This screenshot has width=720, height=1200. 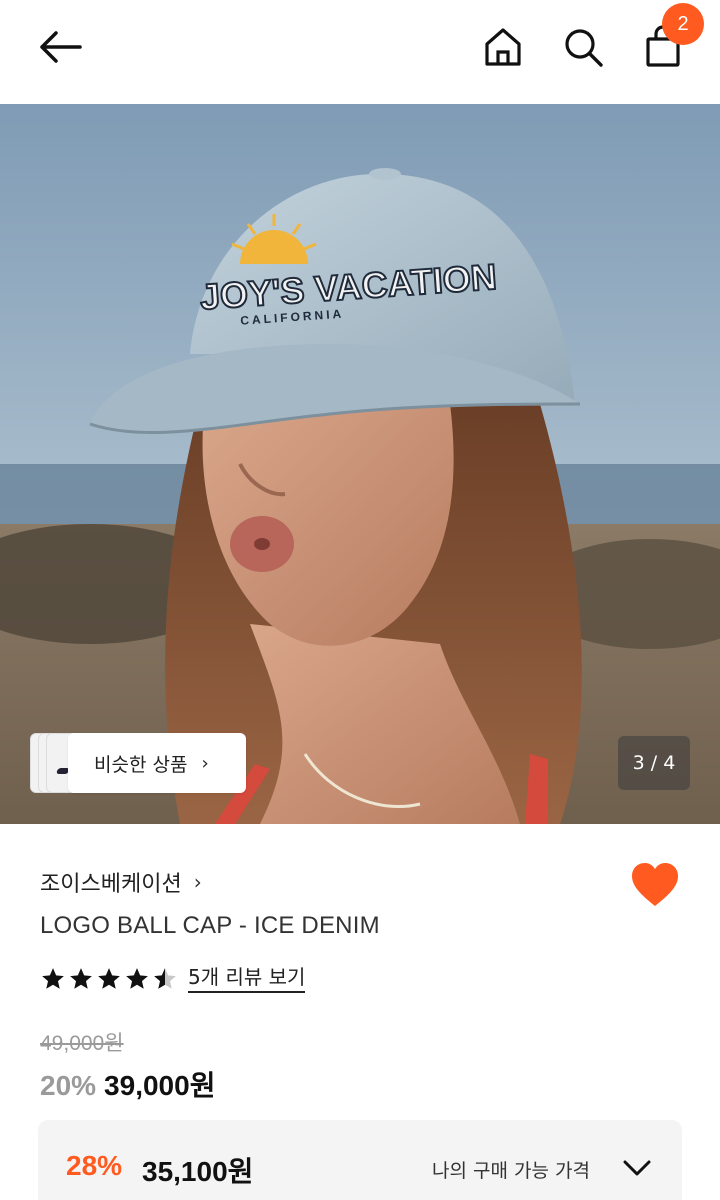 What do you see at coordinates (68, 1085) in the screenshot?
I see `discount-percent: 20%` at bounding box center [68, 1085].